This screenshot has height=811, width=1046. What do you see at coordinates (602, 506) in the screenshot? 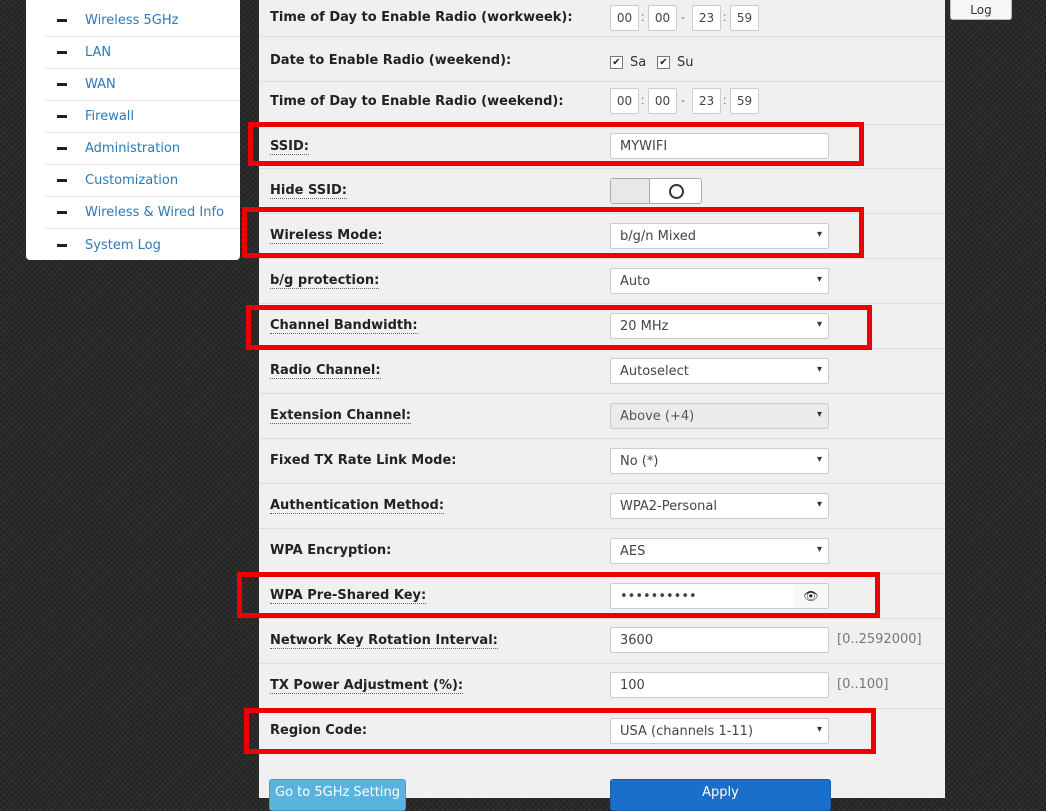
I see `row-auth-method: Authentication Method: WPA2-Personal ▾` at bounding box center [602, 506].